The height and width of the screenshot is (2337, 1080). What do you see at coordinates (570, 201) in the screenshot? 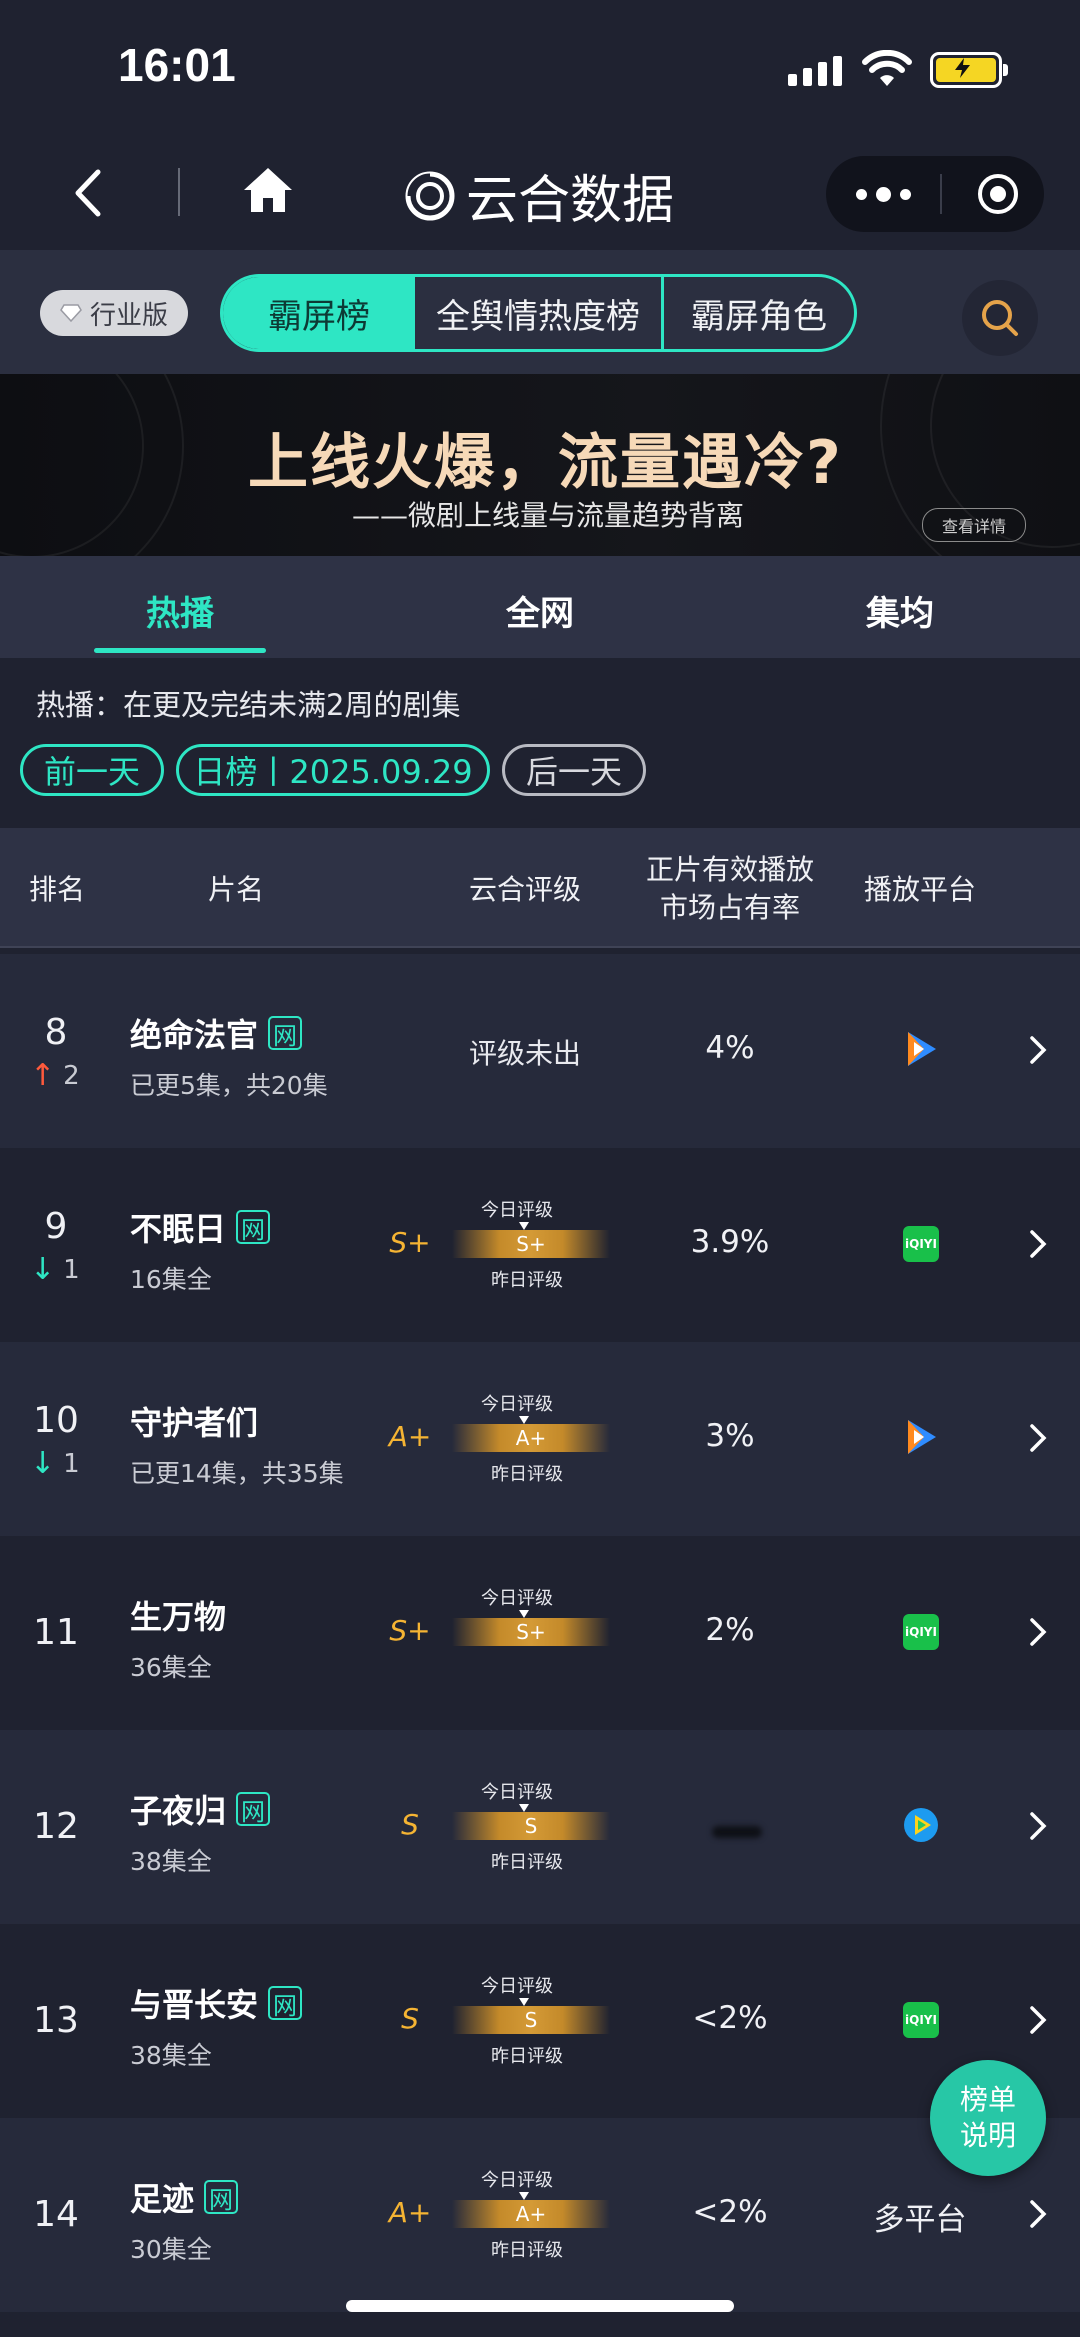
I see `brand-name: 云合数据` at bounding box center [570, 201].